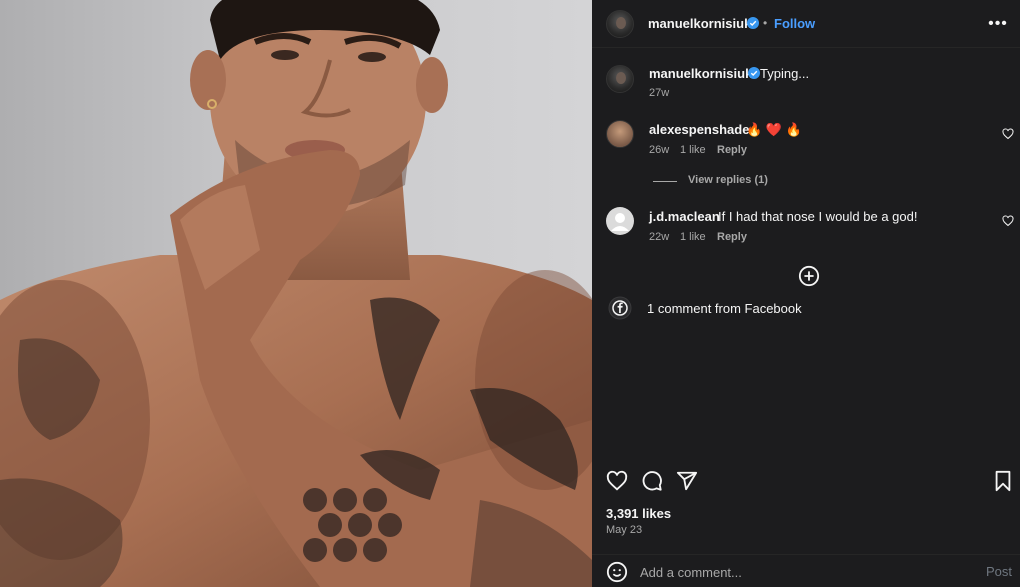  Describe the element at coordinates (659, 93) in the screenshot. I see `caption-age: 27w` at that location.